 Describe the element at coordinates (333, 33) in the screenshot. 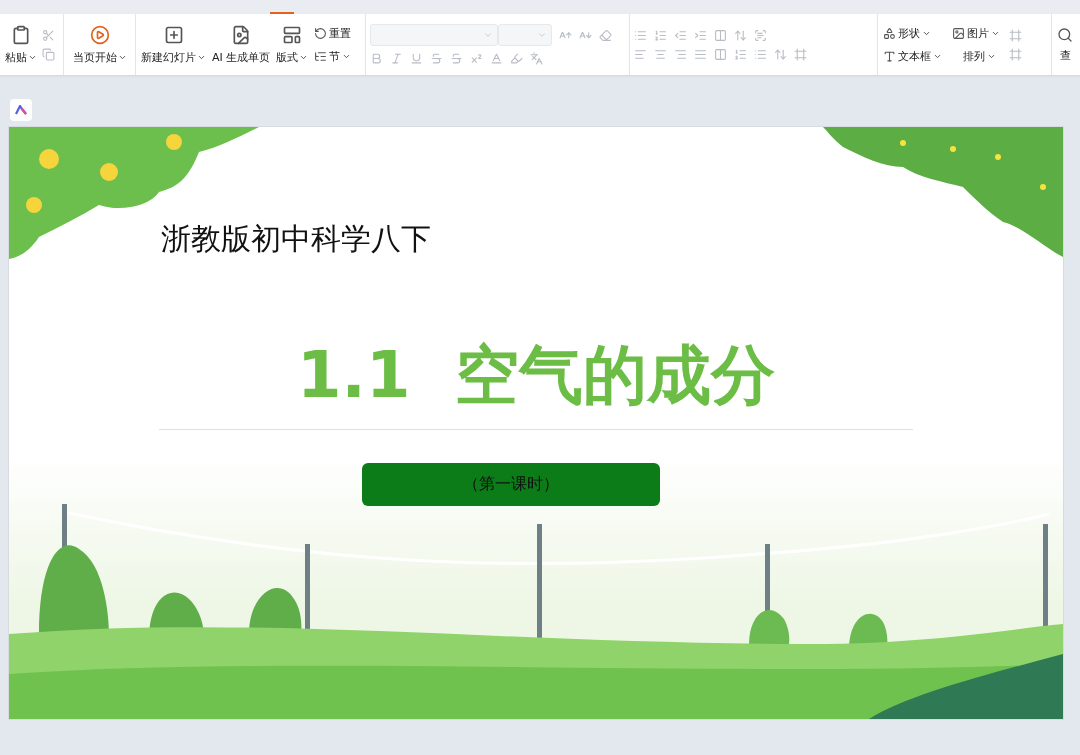

I see `ribbon-button: 重置` at that location.